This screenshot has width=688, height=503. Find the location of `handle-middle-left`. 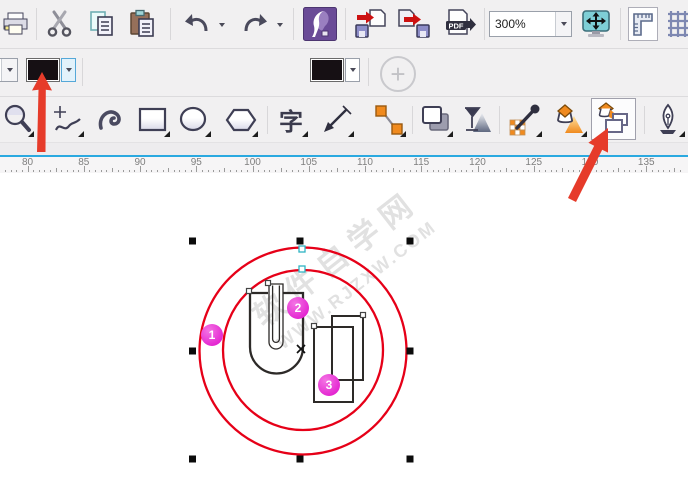

handle-middle-left is located at coordinates (192, 351).